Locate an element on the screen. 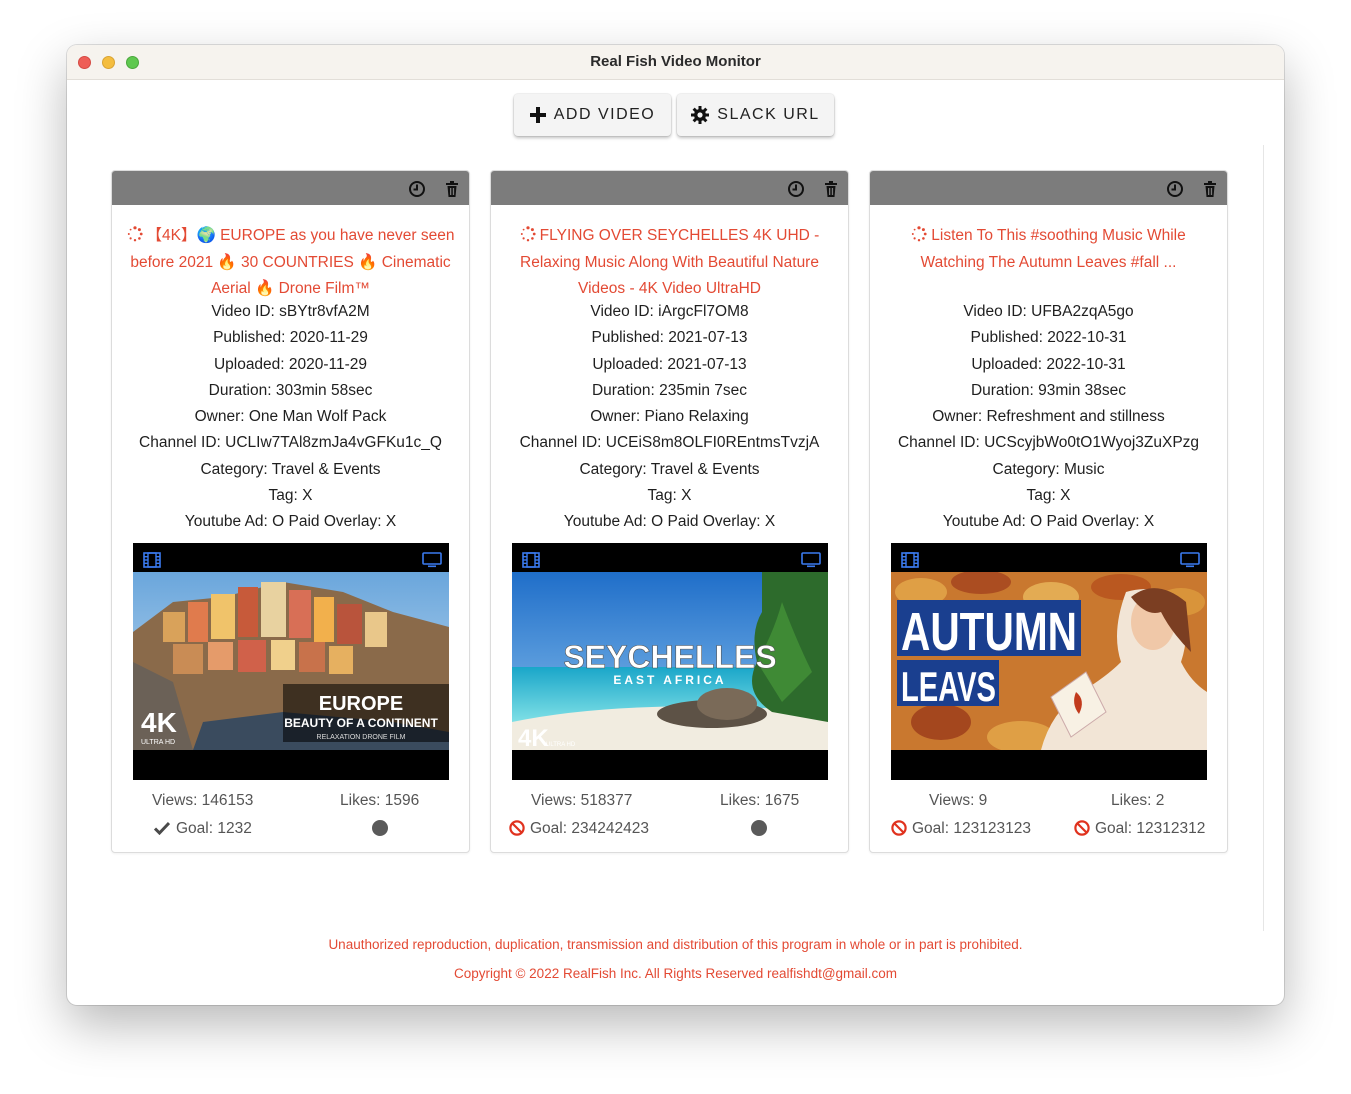 This screenshot has height=1094, width=1351. views-goal: Goal: 234242423 is located at coordinates (589, 828).